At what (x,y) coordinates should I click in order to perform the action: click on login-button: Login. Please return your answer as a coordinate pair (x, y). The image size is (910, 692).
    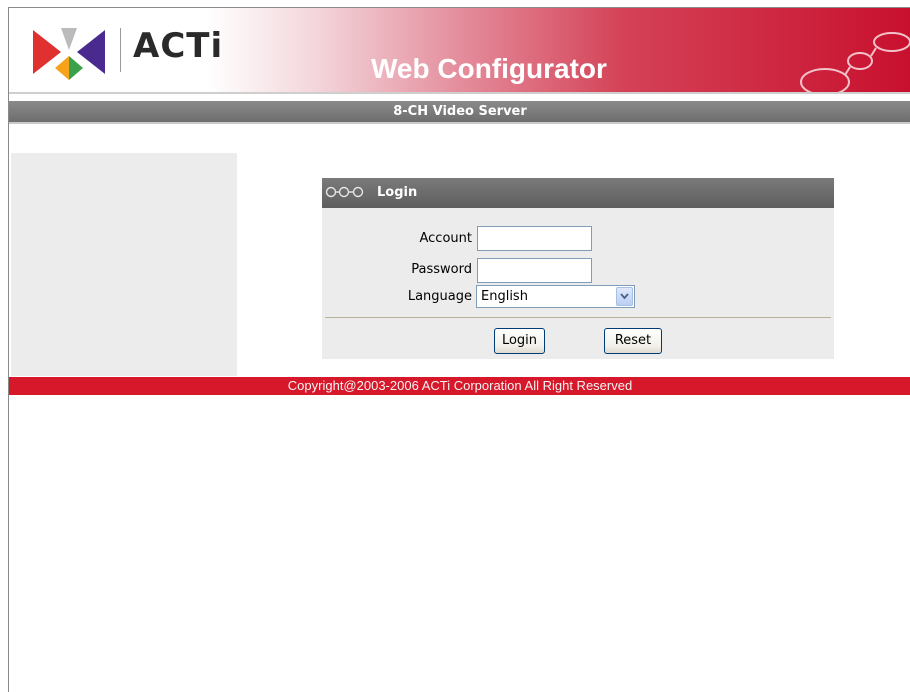
    Looking at the image, I should click on (519, 341).